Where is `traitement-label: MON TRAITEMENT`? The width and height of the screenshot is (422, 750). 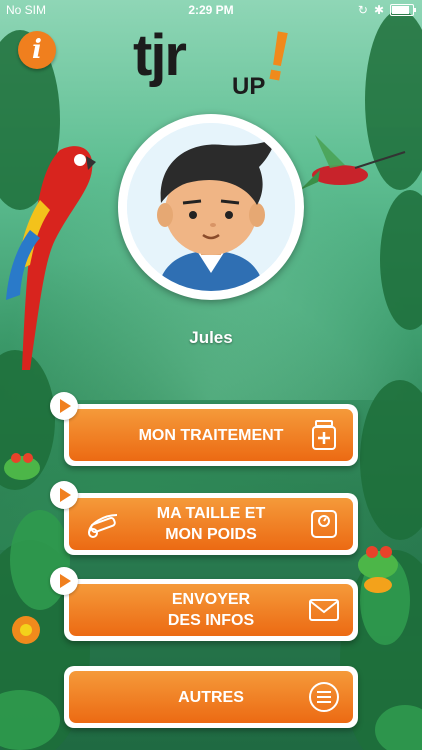 traitement-label: MON TRAITEMENT is located at coordinates (211, 435).